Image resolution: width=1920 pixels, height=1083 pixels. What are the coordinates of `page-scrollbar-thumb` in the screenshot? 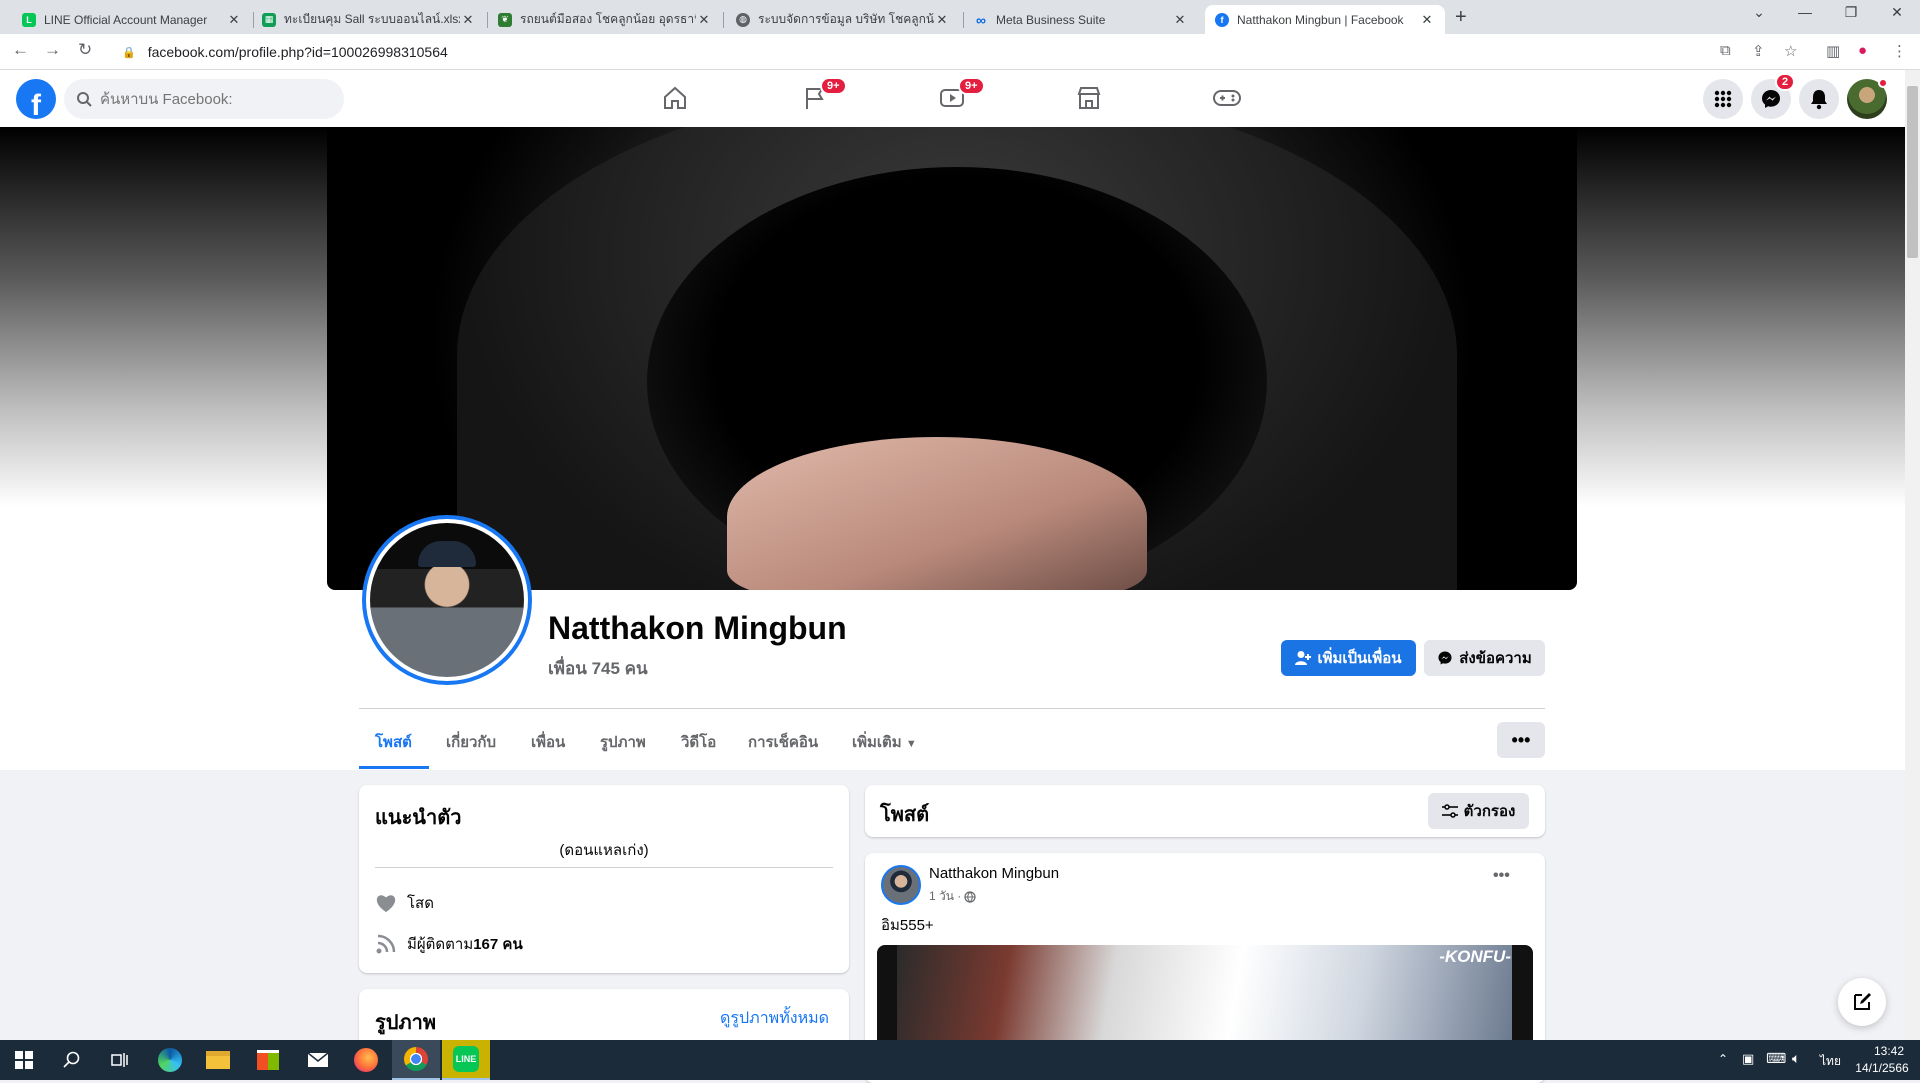 It's located at (1912, 172).